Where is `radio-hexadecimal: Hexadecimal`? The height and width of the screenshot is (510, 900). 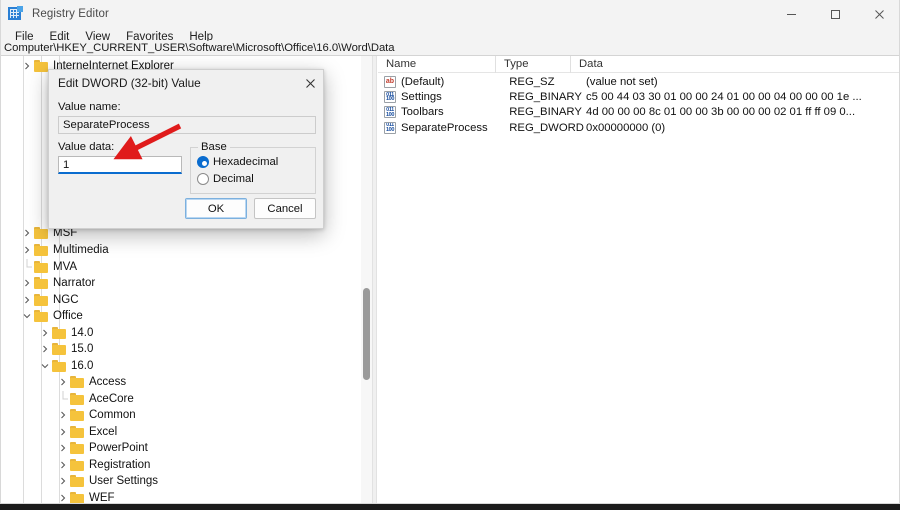 radio-hexadecimal: Hexadecimal is located at coordinates (237, 162).